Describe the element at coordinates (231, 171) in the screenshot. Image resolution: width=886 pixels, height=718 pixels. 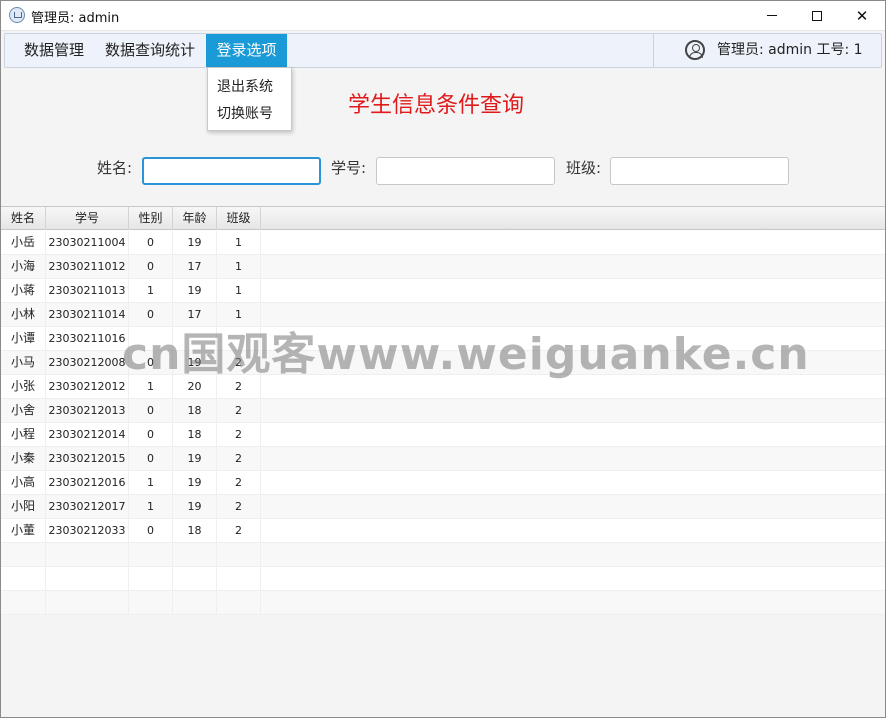
I see `name-input` at that location.